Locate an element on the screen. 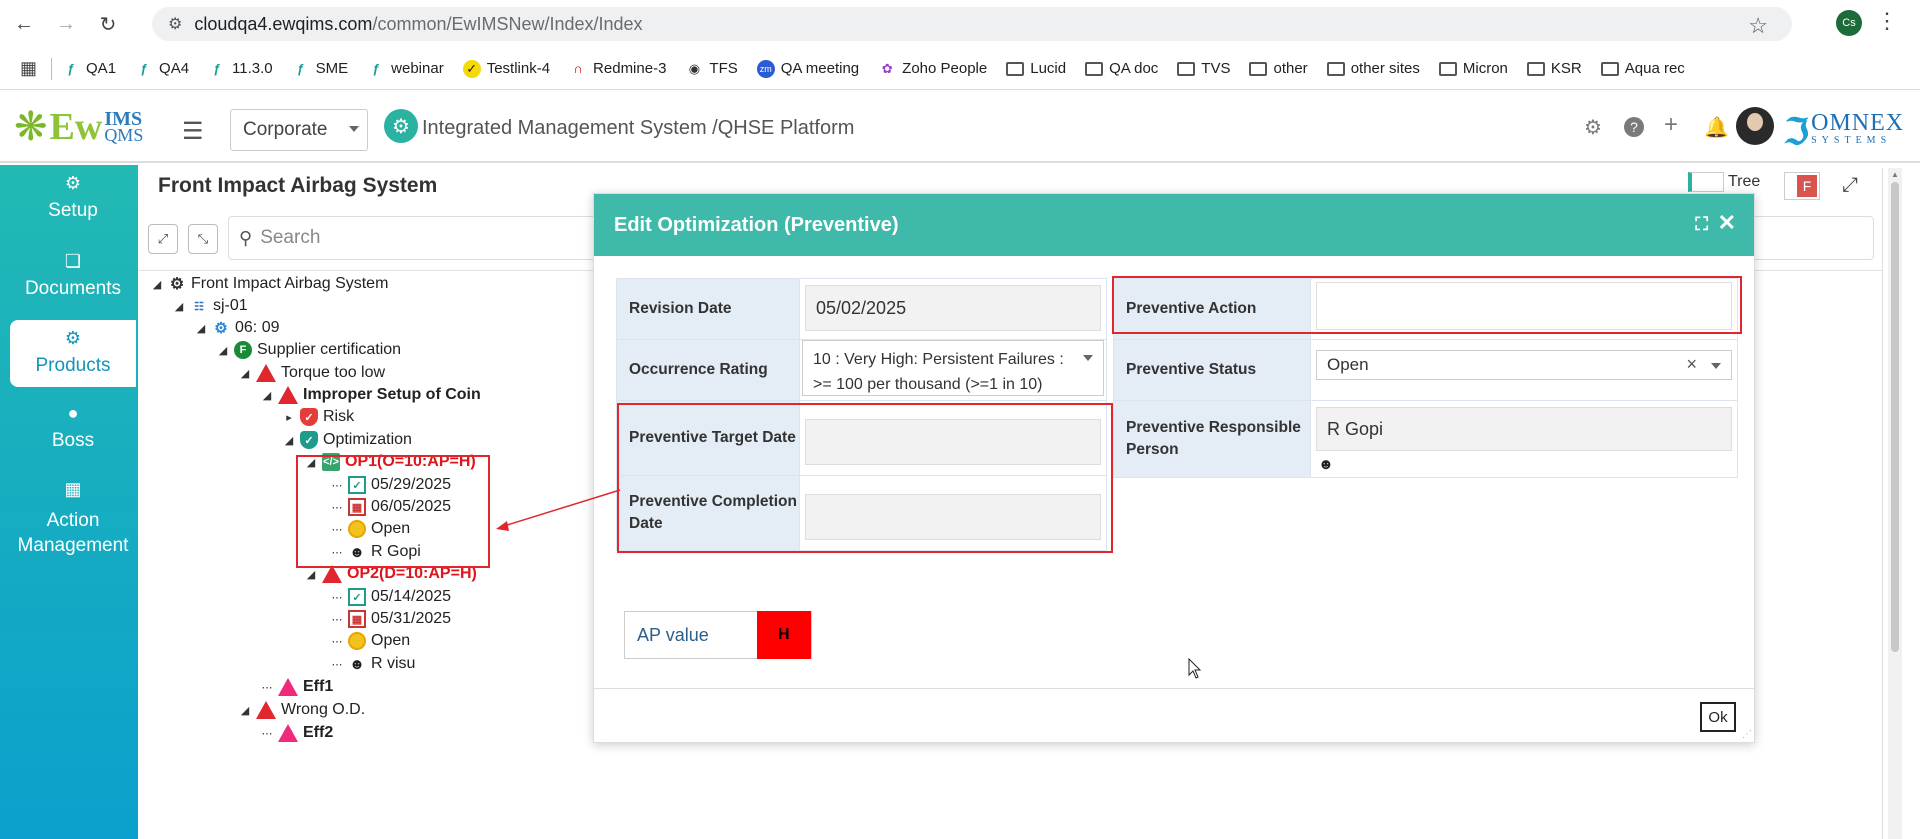 This screenshot has height=839, width=1920. collapse-icon: ⤢ is located at coordinates (1850, 185).